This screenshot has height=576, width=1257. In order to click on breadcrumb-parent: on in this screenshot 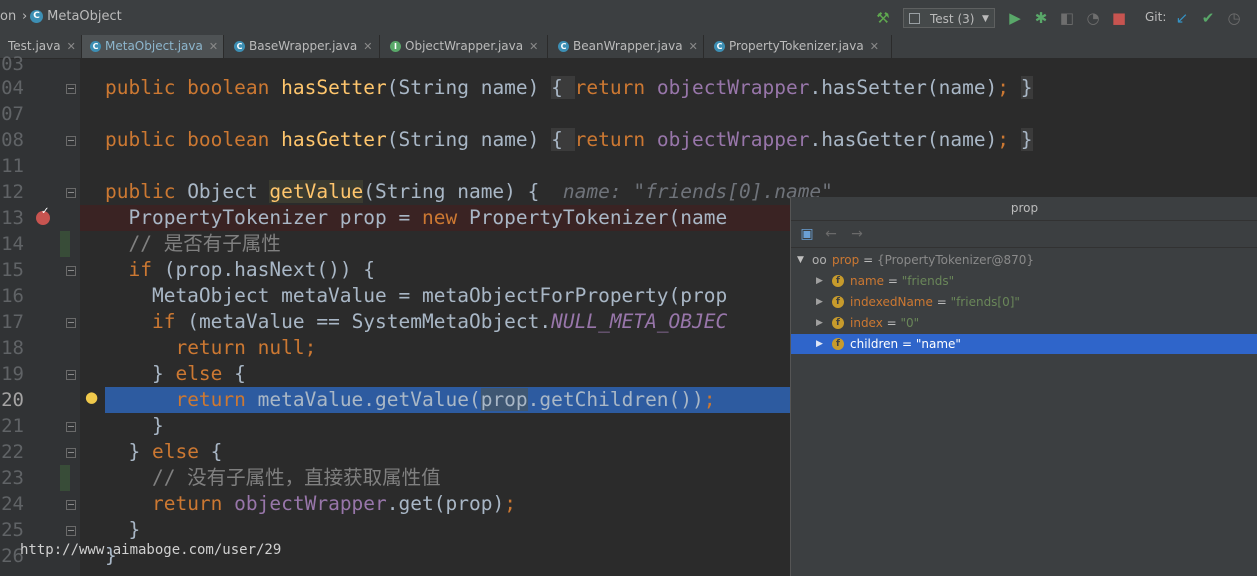, I will do `click(8, 16)`.